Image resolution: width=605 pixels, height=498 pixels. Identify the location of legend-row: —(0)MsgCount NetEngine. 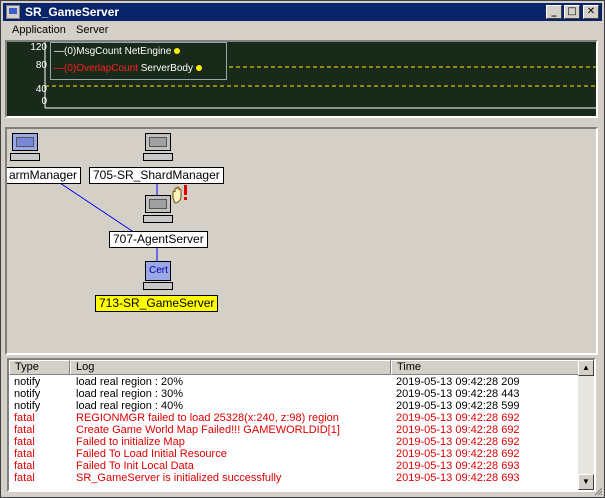
(117, 51).